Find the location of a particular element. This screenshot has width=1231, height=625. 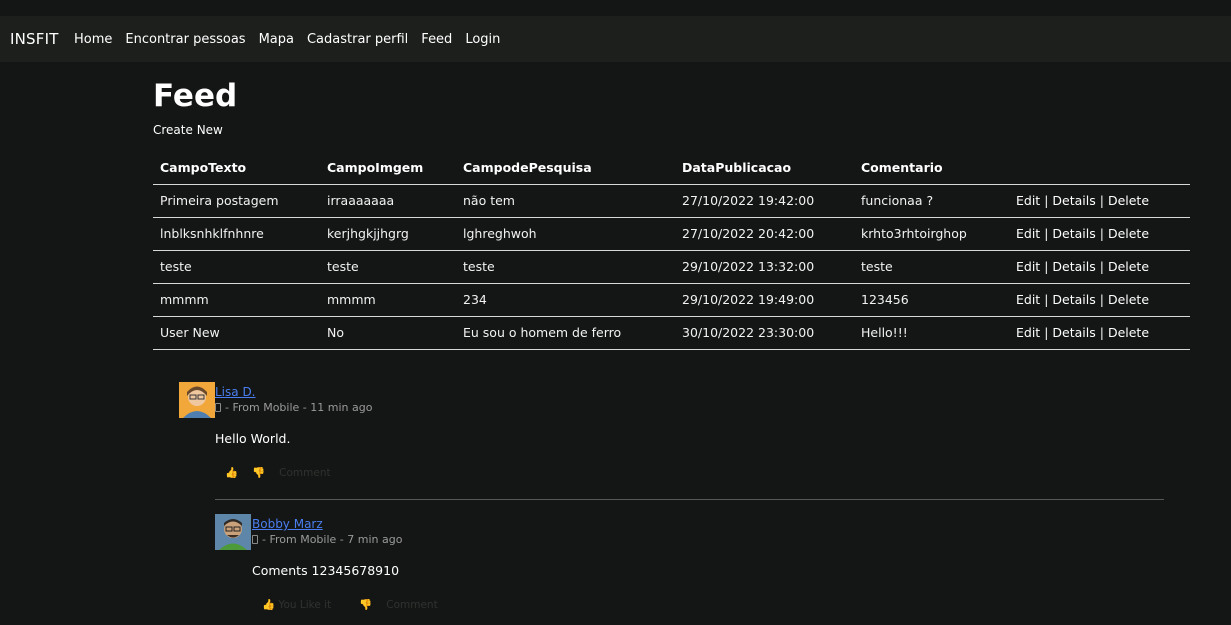

like-button: 👍 You Like it is located at coordinates (303, 604).